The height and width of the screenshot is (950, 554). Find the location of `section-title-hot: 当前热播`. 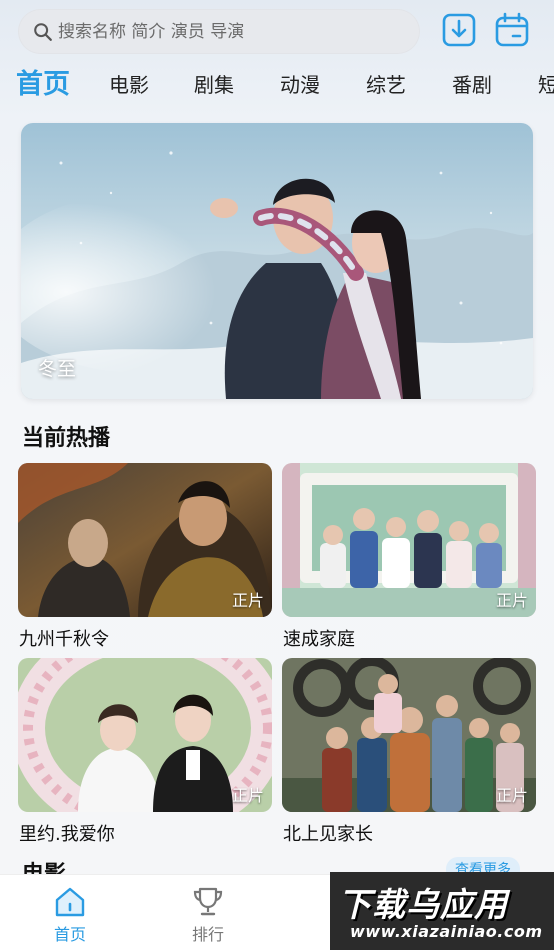

section-title-hot: 当前热播 is located at coordinates (66, 438).